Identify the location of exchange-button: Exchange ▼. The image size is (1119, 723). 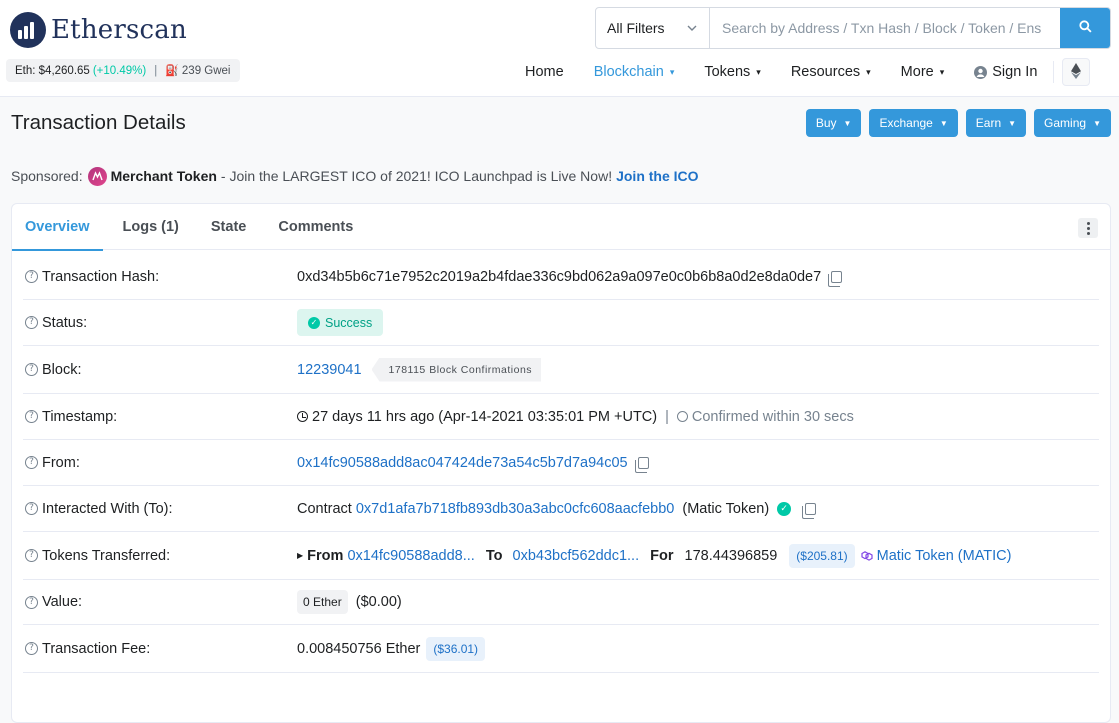
(913, 123).